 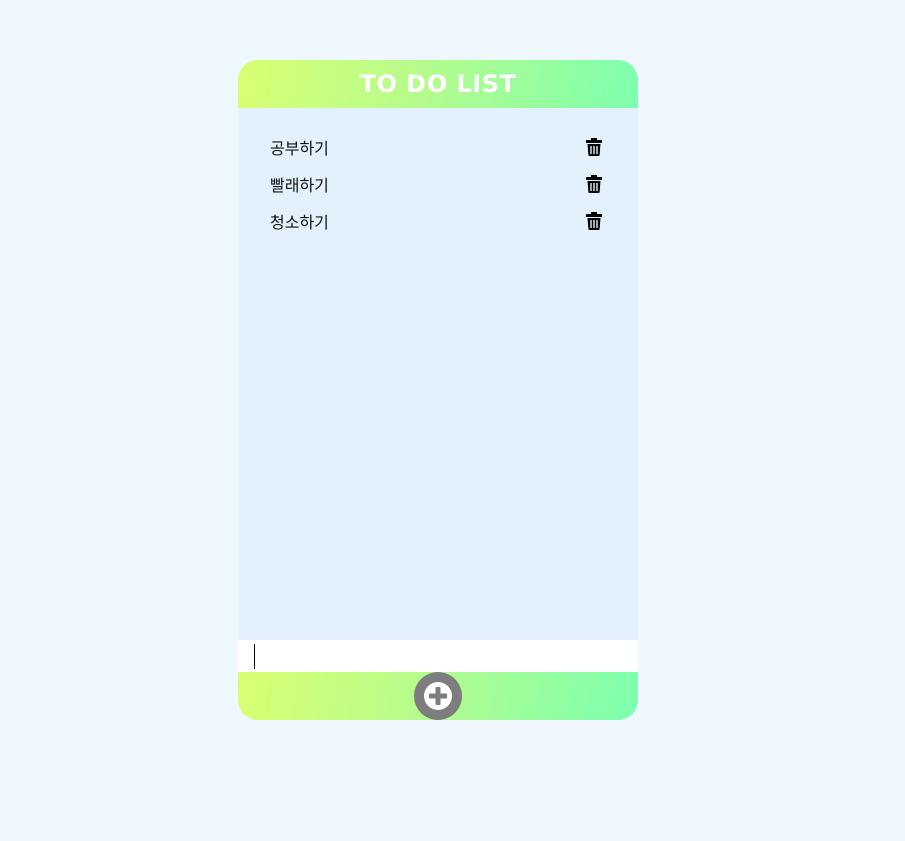 What do you see at coordinates (299, 185) in the screenshot?
I see `todo-text: 빨래하기` at bounding box center [299, 185].